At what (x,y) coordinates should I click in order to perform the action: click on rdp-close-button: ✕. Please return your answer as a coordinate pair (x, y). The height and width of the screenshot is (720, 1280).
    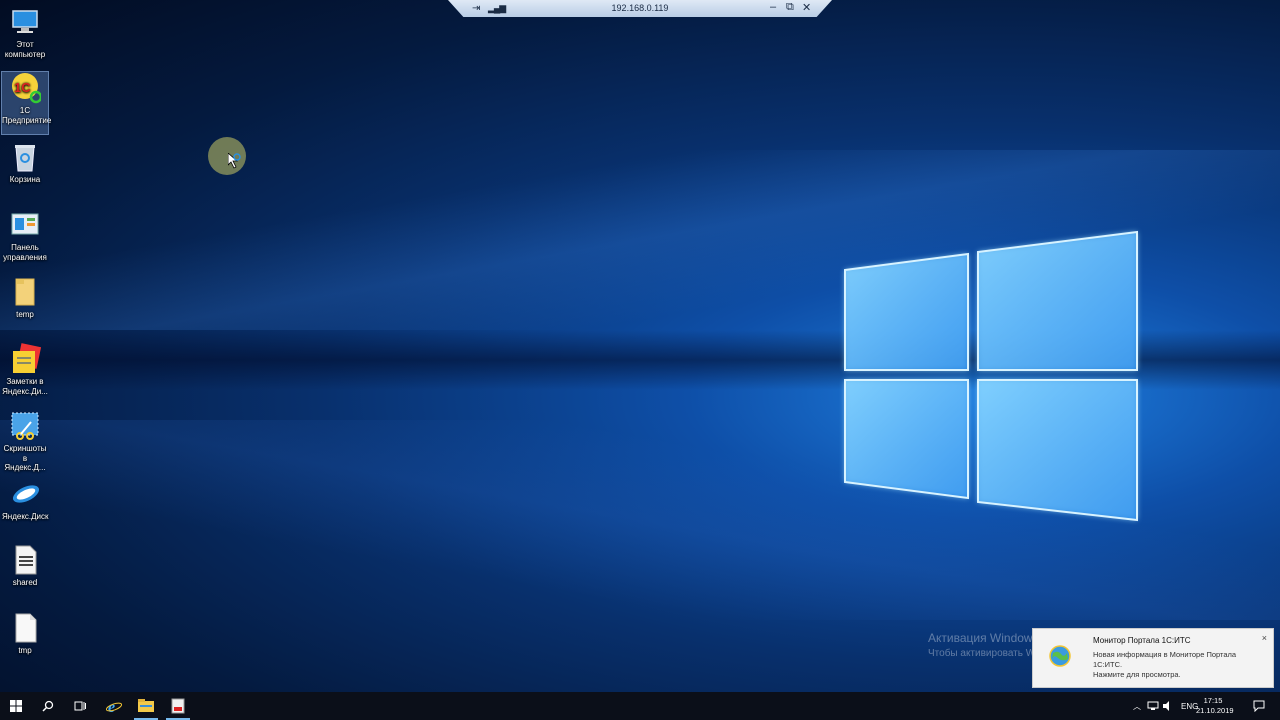
    Looking at the image, I should click on (806, 7).